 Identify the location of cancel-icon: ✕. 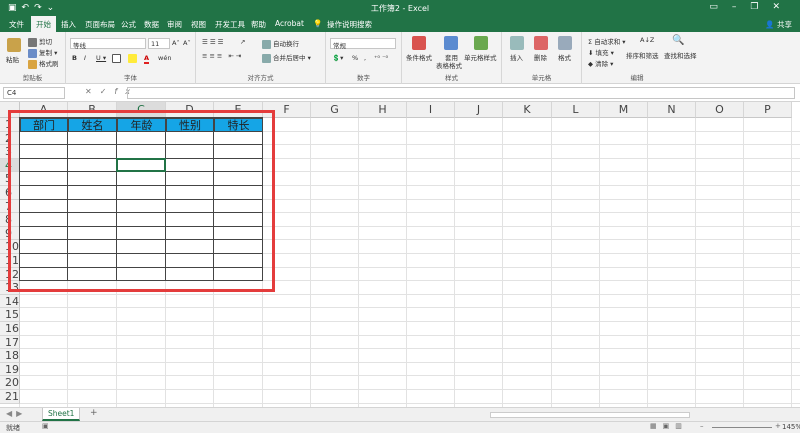
(92, 91).